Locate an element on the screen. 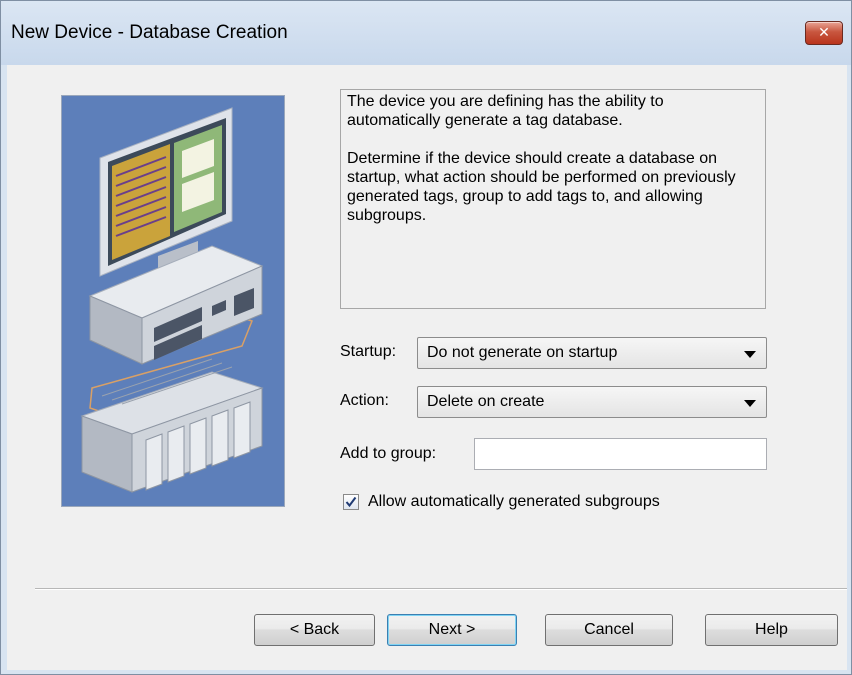 The image size is (852, 675). checkmark-icon is located at coordinates (351, 502).